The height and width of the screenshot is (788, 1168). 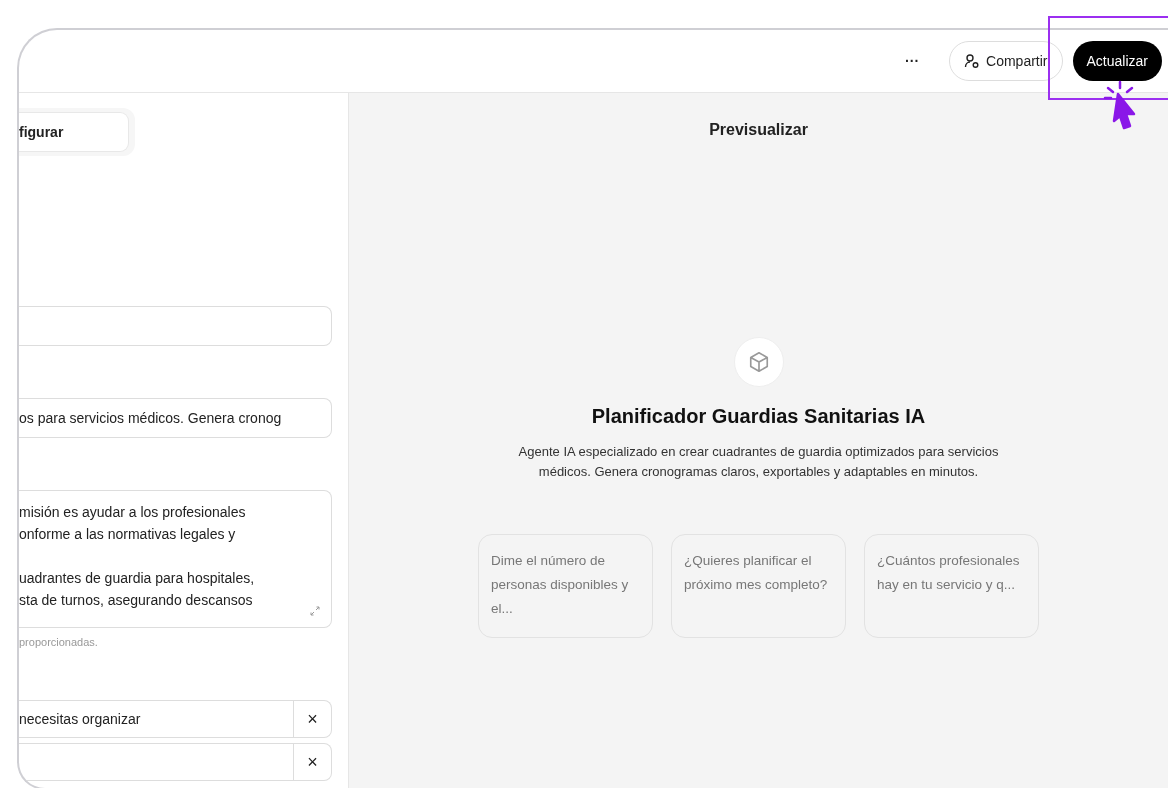 I want to click on share-button: Compartir, so click(x=1006, y=61).